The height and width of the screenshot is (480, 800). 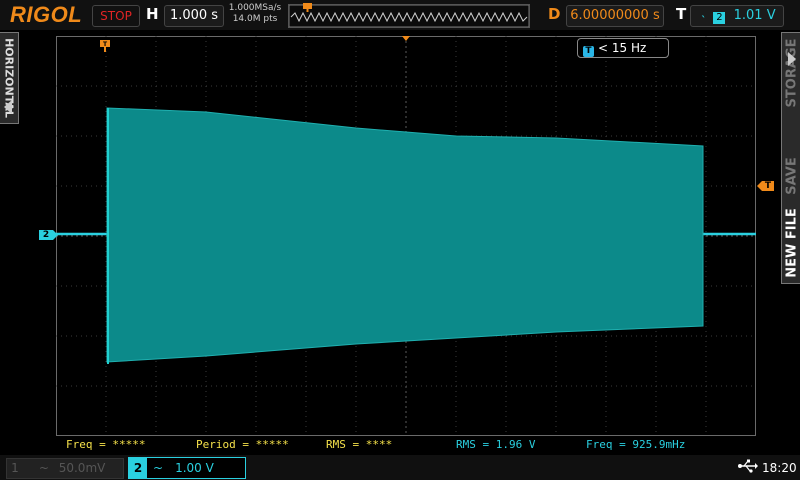 What do you see at coordinates (615, 16) in the screenshot?
I see `delay-value: 6.00000000 s` at bounding box center [615, 16].